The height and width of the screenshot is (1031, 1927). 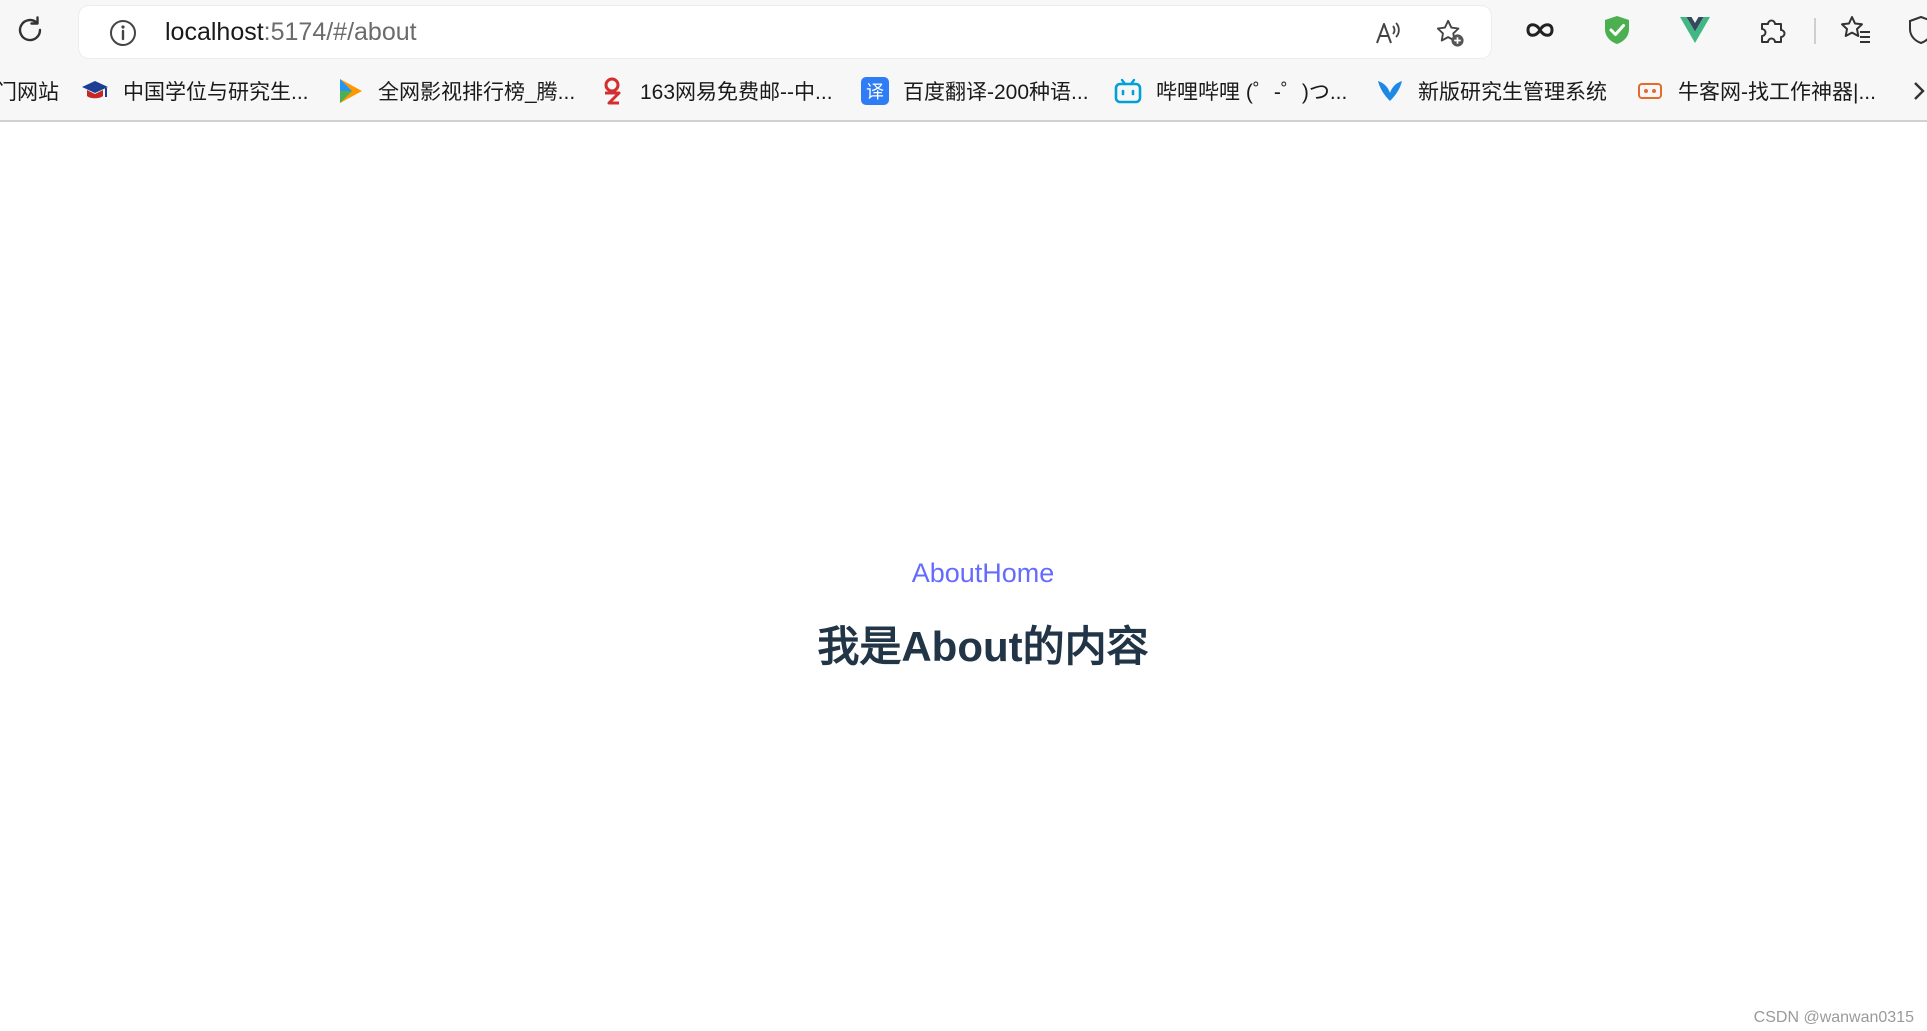 I want to click on add-favorite-button, so click(x=1450, y=33).